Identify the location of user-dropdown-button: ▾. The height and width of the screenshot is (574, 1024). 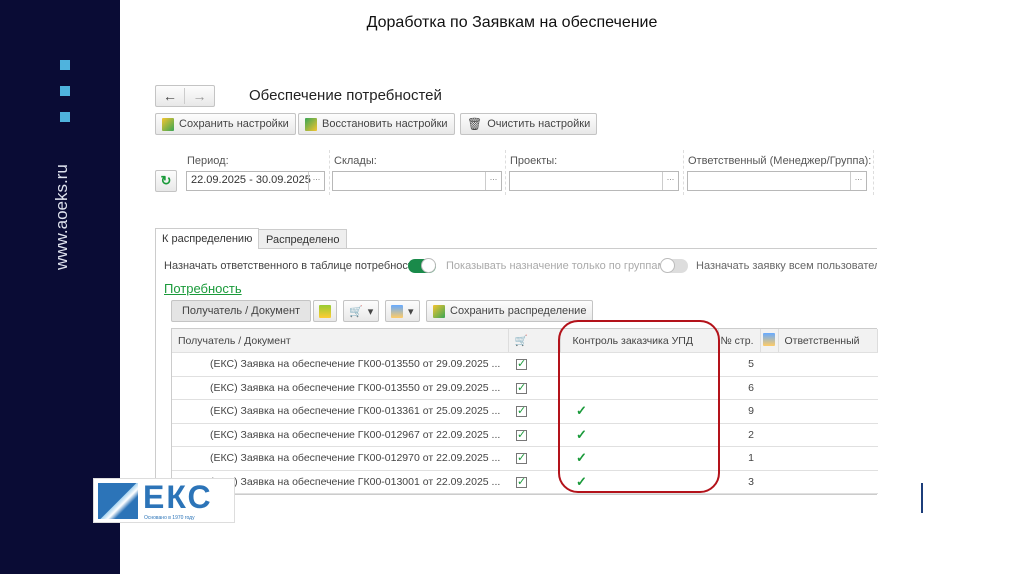
(402, 311).